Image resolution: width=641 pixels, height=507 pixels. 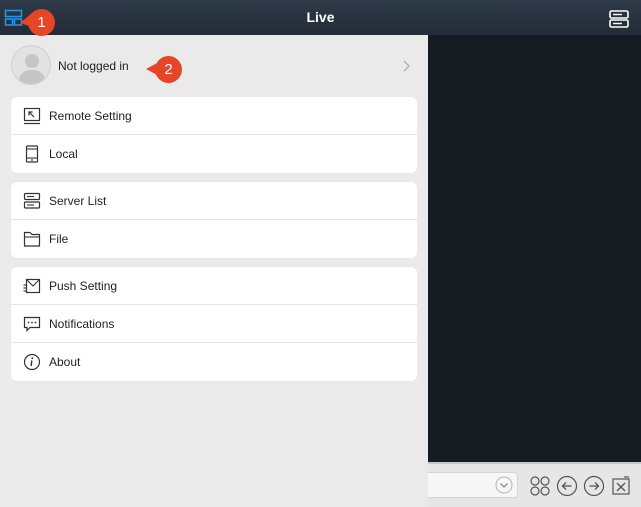 What do you see at coordinates (473, 485) in the screenshot?
I see `stream-select` at bounding box center [473, 485].